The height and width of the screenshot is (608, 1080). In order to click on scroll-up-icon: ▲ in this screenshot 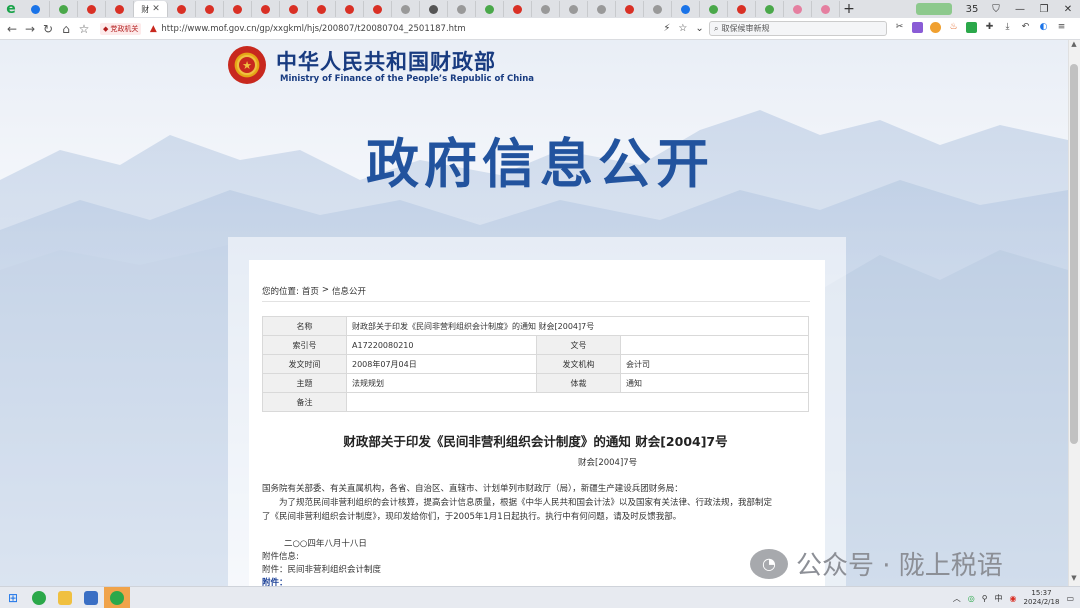, I will do `click(1074, 46)`.